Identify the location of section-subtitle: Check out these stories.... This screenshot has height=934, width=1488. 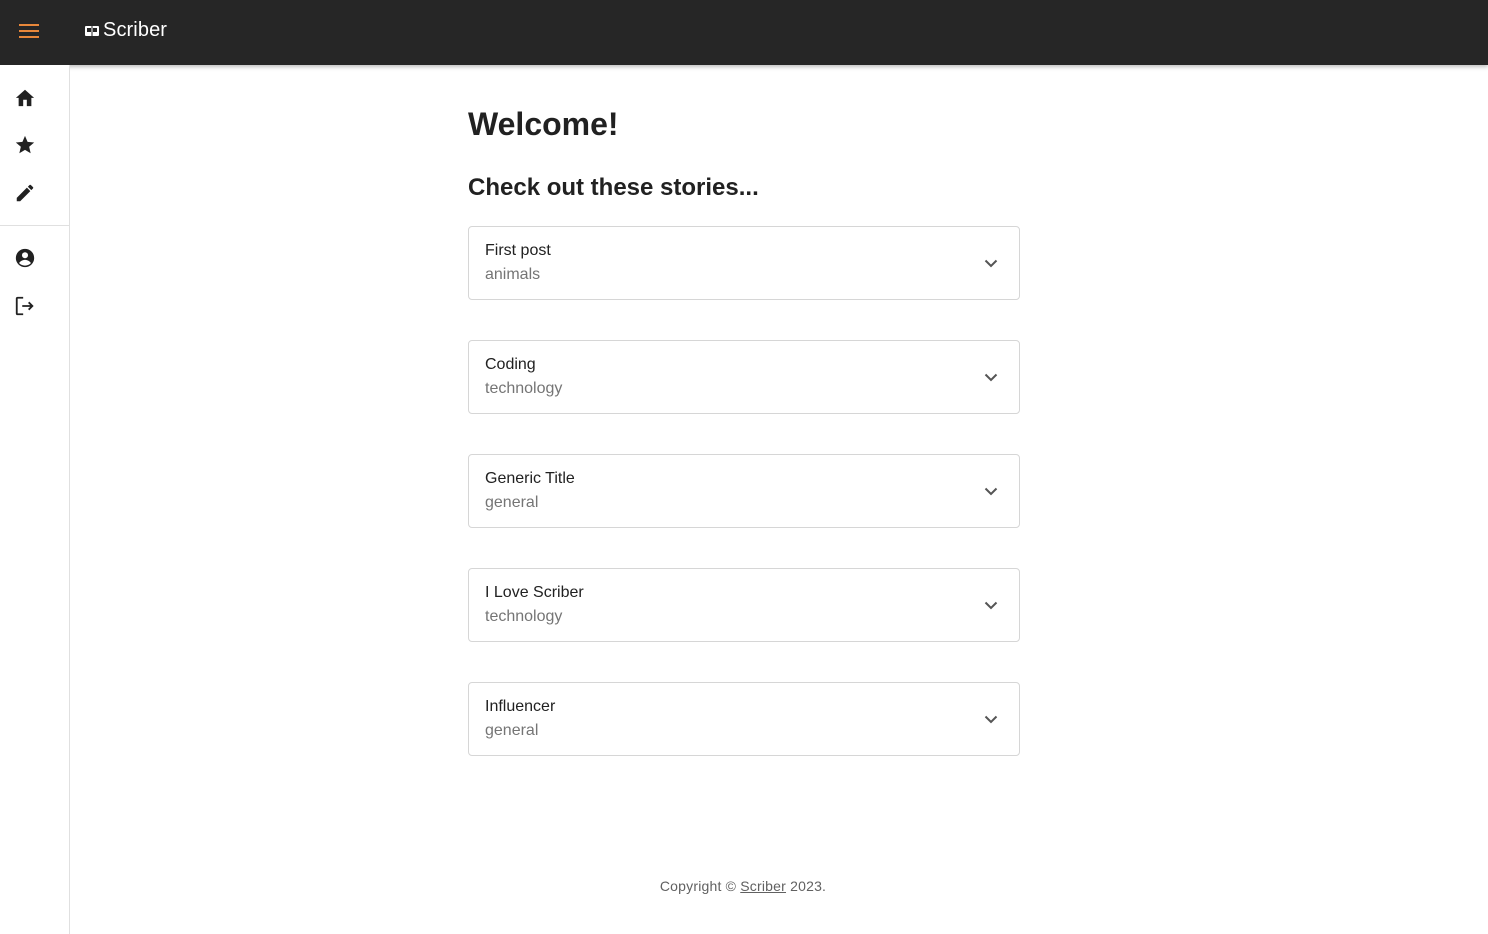
(613, 187).